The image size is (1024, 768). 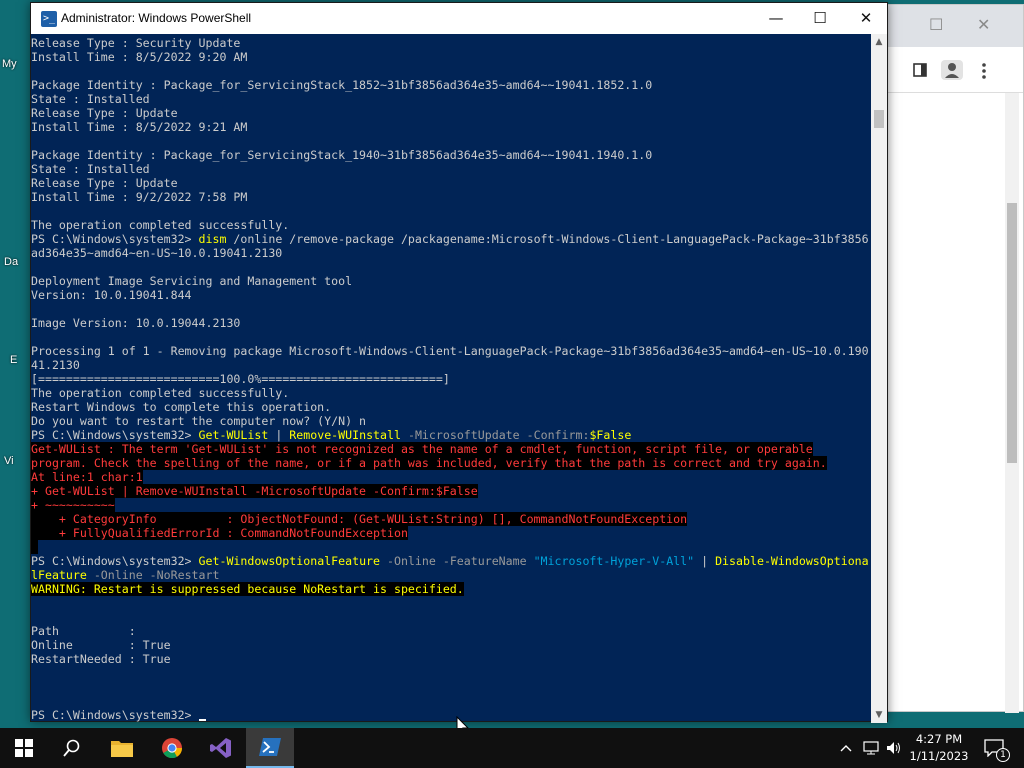 I want to click on console-line: 41.2130, so click(x=451, y=365).